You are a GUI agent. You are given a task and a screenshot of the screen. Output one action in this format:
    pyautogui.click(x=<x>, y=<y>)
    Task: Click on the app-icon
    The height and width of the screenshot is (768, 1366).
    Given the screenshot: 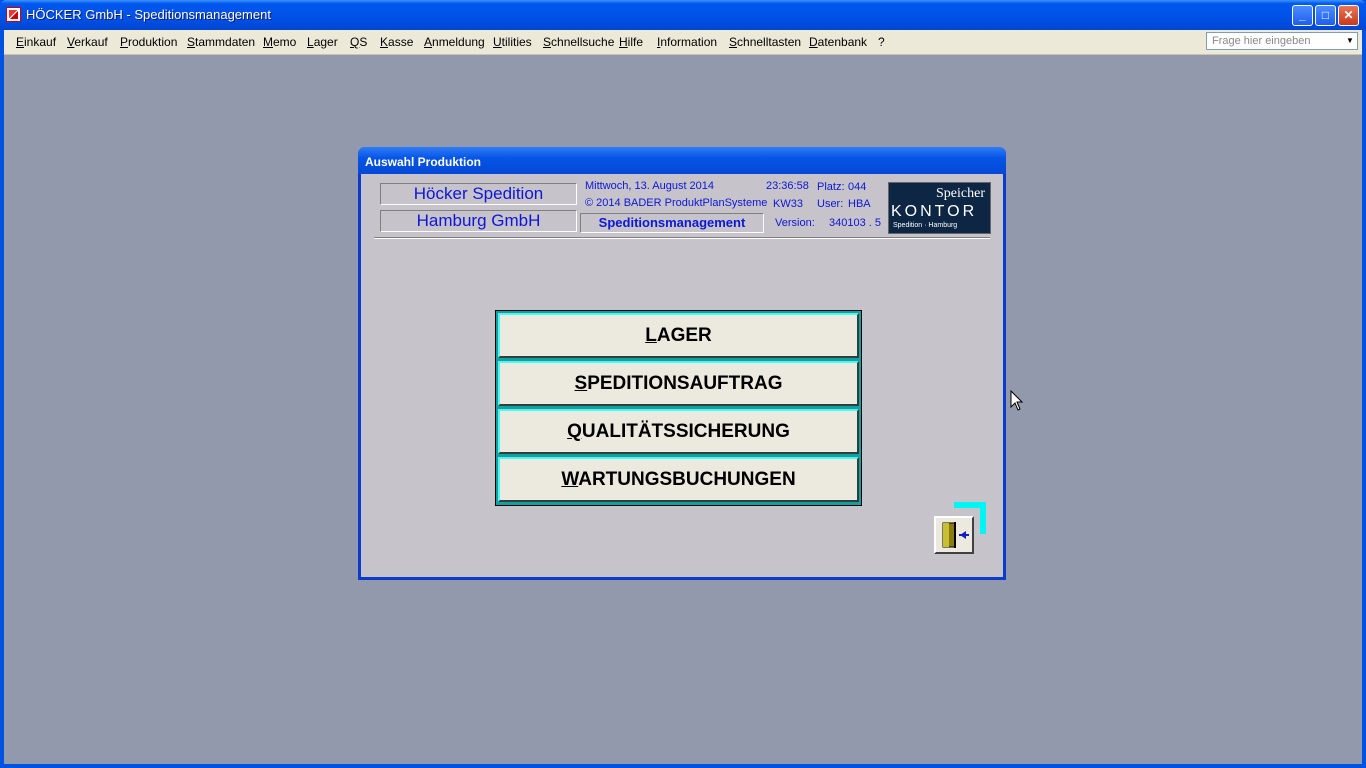 What is the action you would take?
    pyautogui.click(x=13, y=14)
    